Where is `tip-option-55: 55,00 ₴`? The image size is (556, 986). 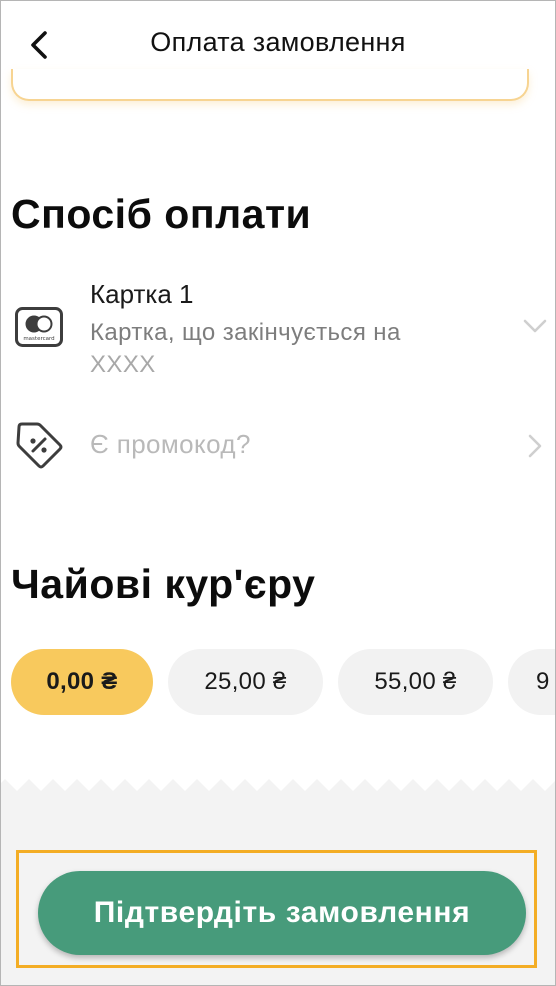
tip-option-55: 55,00 ₴ is located at coordinates (415, 682).